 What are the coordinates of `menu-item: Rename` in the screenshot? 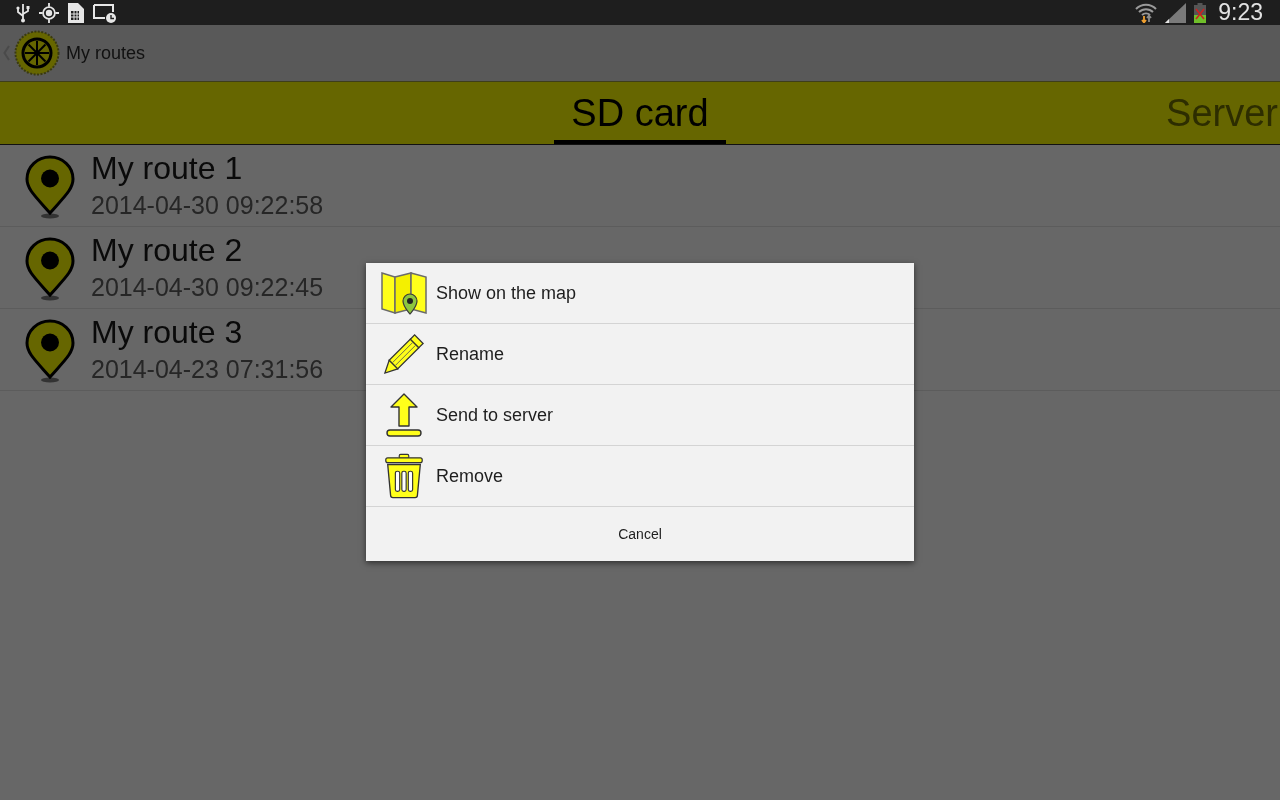 It's located at (640, 354).